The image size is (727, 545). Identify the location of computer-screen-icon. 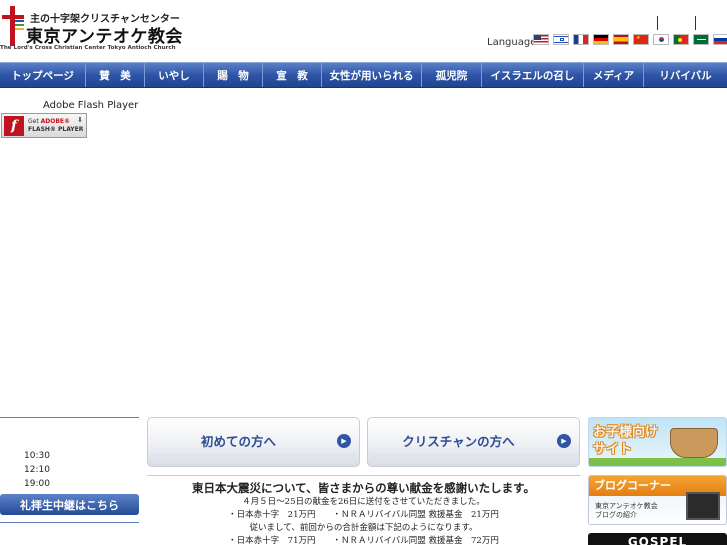
(703, 506).